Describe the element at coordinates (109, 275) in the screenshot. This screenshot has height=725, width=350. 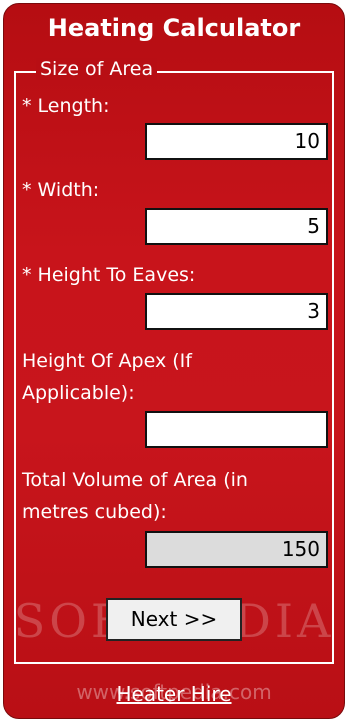
I see `height-eaves-label: * Height To Eaves:` at that location.